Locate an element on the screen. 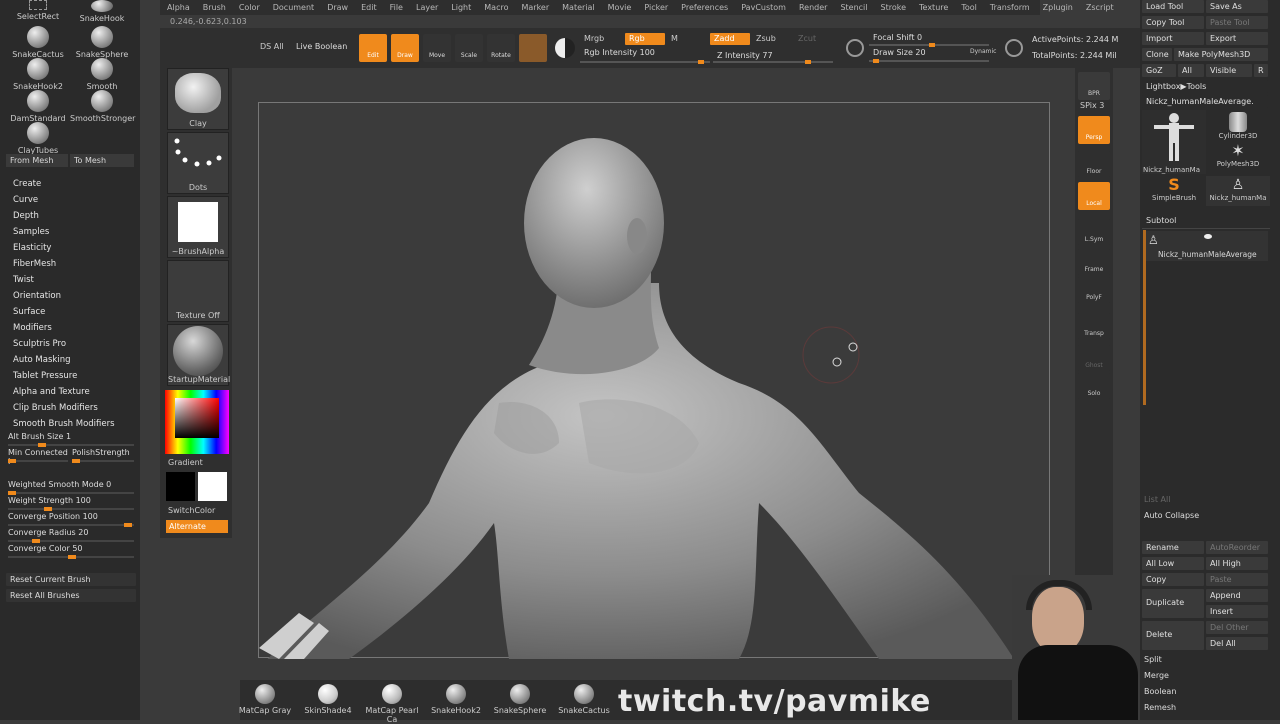 This screenshot has height=724, width=1280. menu-macro: Macro is located at coordinates (495, 7).